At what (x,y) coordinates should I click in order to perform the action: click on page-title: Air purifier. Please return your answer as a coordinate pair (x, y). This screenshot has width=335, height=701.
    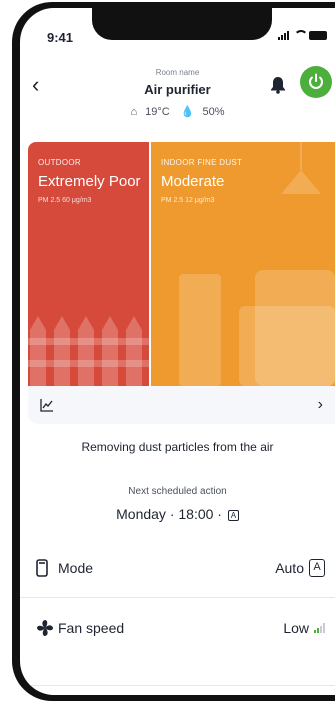
    Looking at the image, I should click on (177, 89).